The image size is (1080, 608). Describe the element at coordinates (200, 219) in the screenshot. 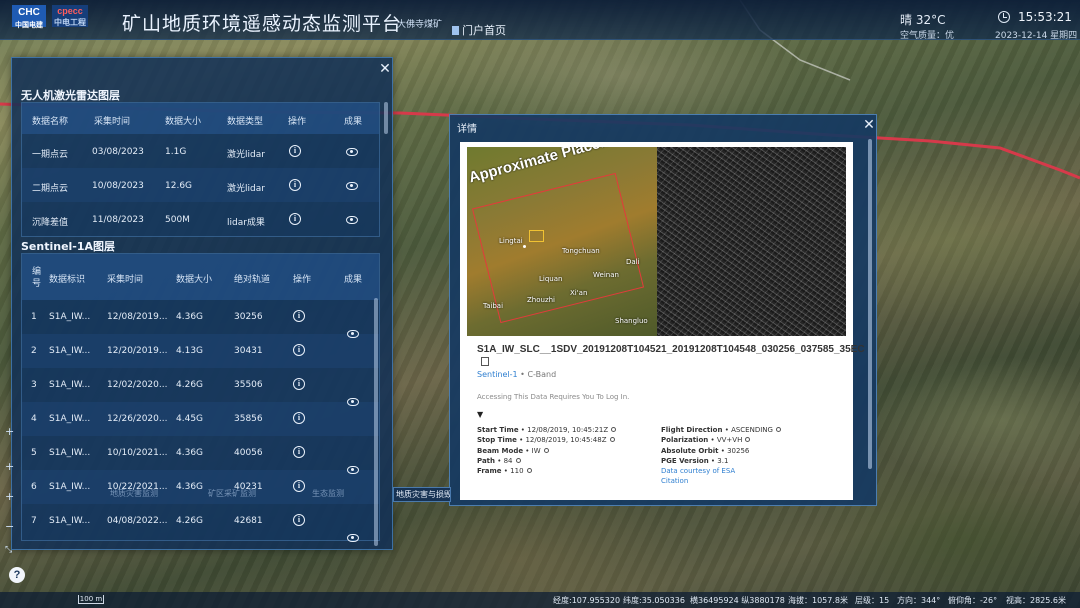

I see `table-row: 沉降差值 11/08/2023 500M lidar成果 i` at that location.